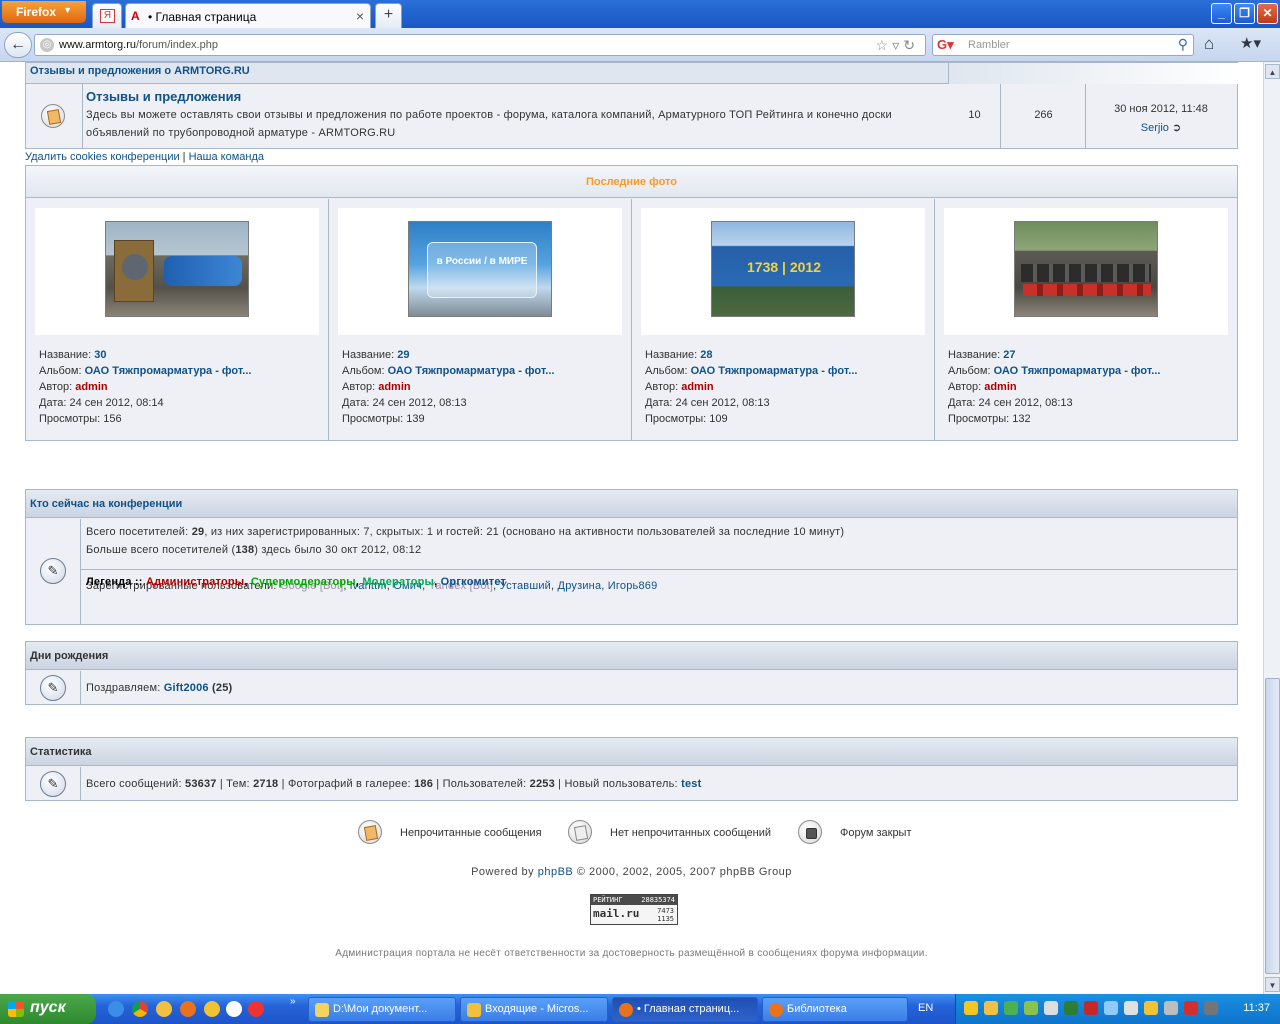  I want to click on firefox-icon, so click(188, 1009).